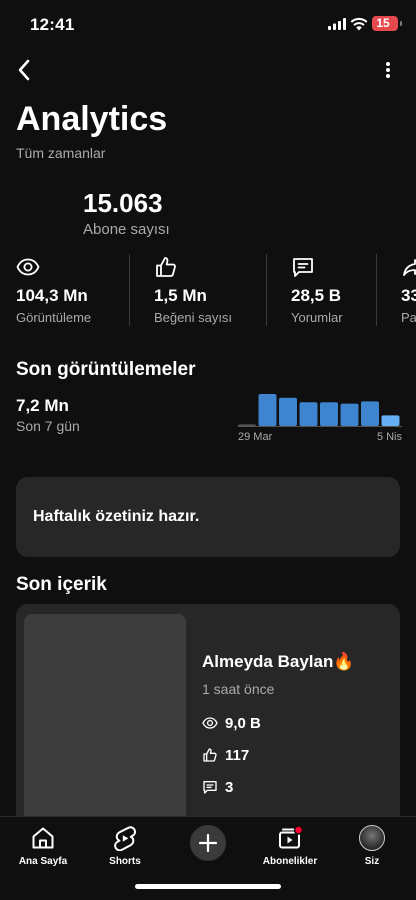  I want to click on stat-value: 33, so click(408, 295).